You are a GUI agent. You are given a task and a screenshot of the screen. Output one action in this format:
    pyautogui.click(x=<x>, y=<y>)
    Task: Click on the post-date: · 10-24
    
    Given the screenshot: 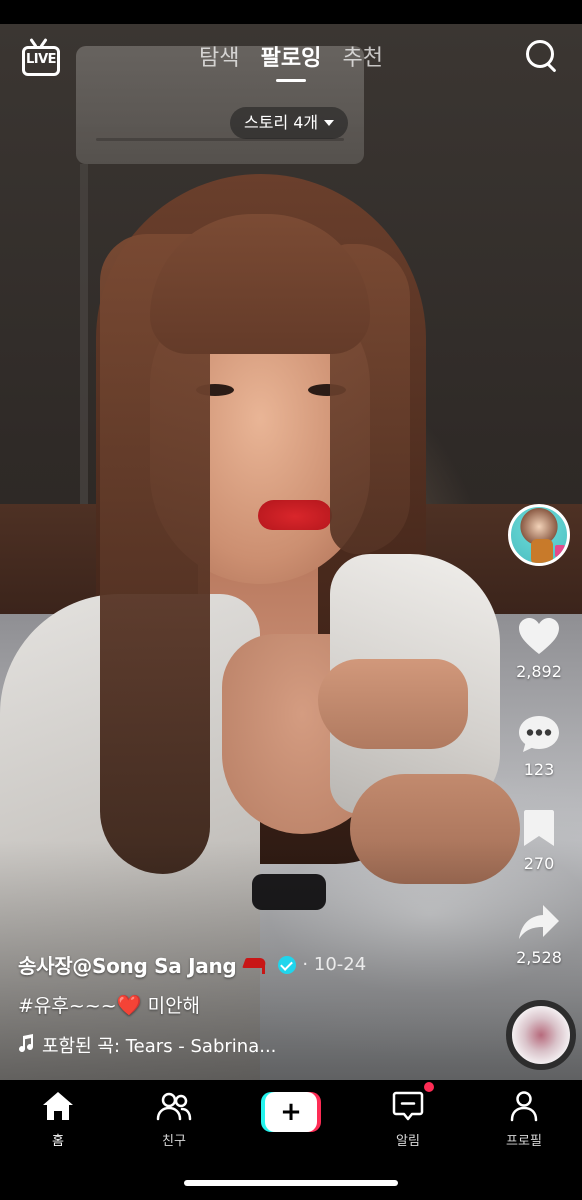 What is the action you would take?
    pyautogui.click(x=334, y=964)
    